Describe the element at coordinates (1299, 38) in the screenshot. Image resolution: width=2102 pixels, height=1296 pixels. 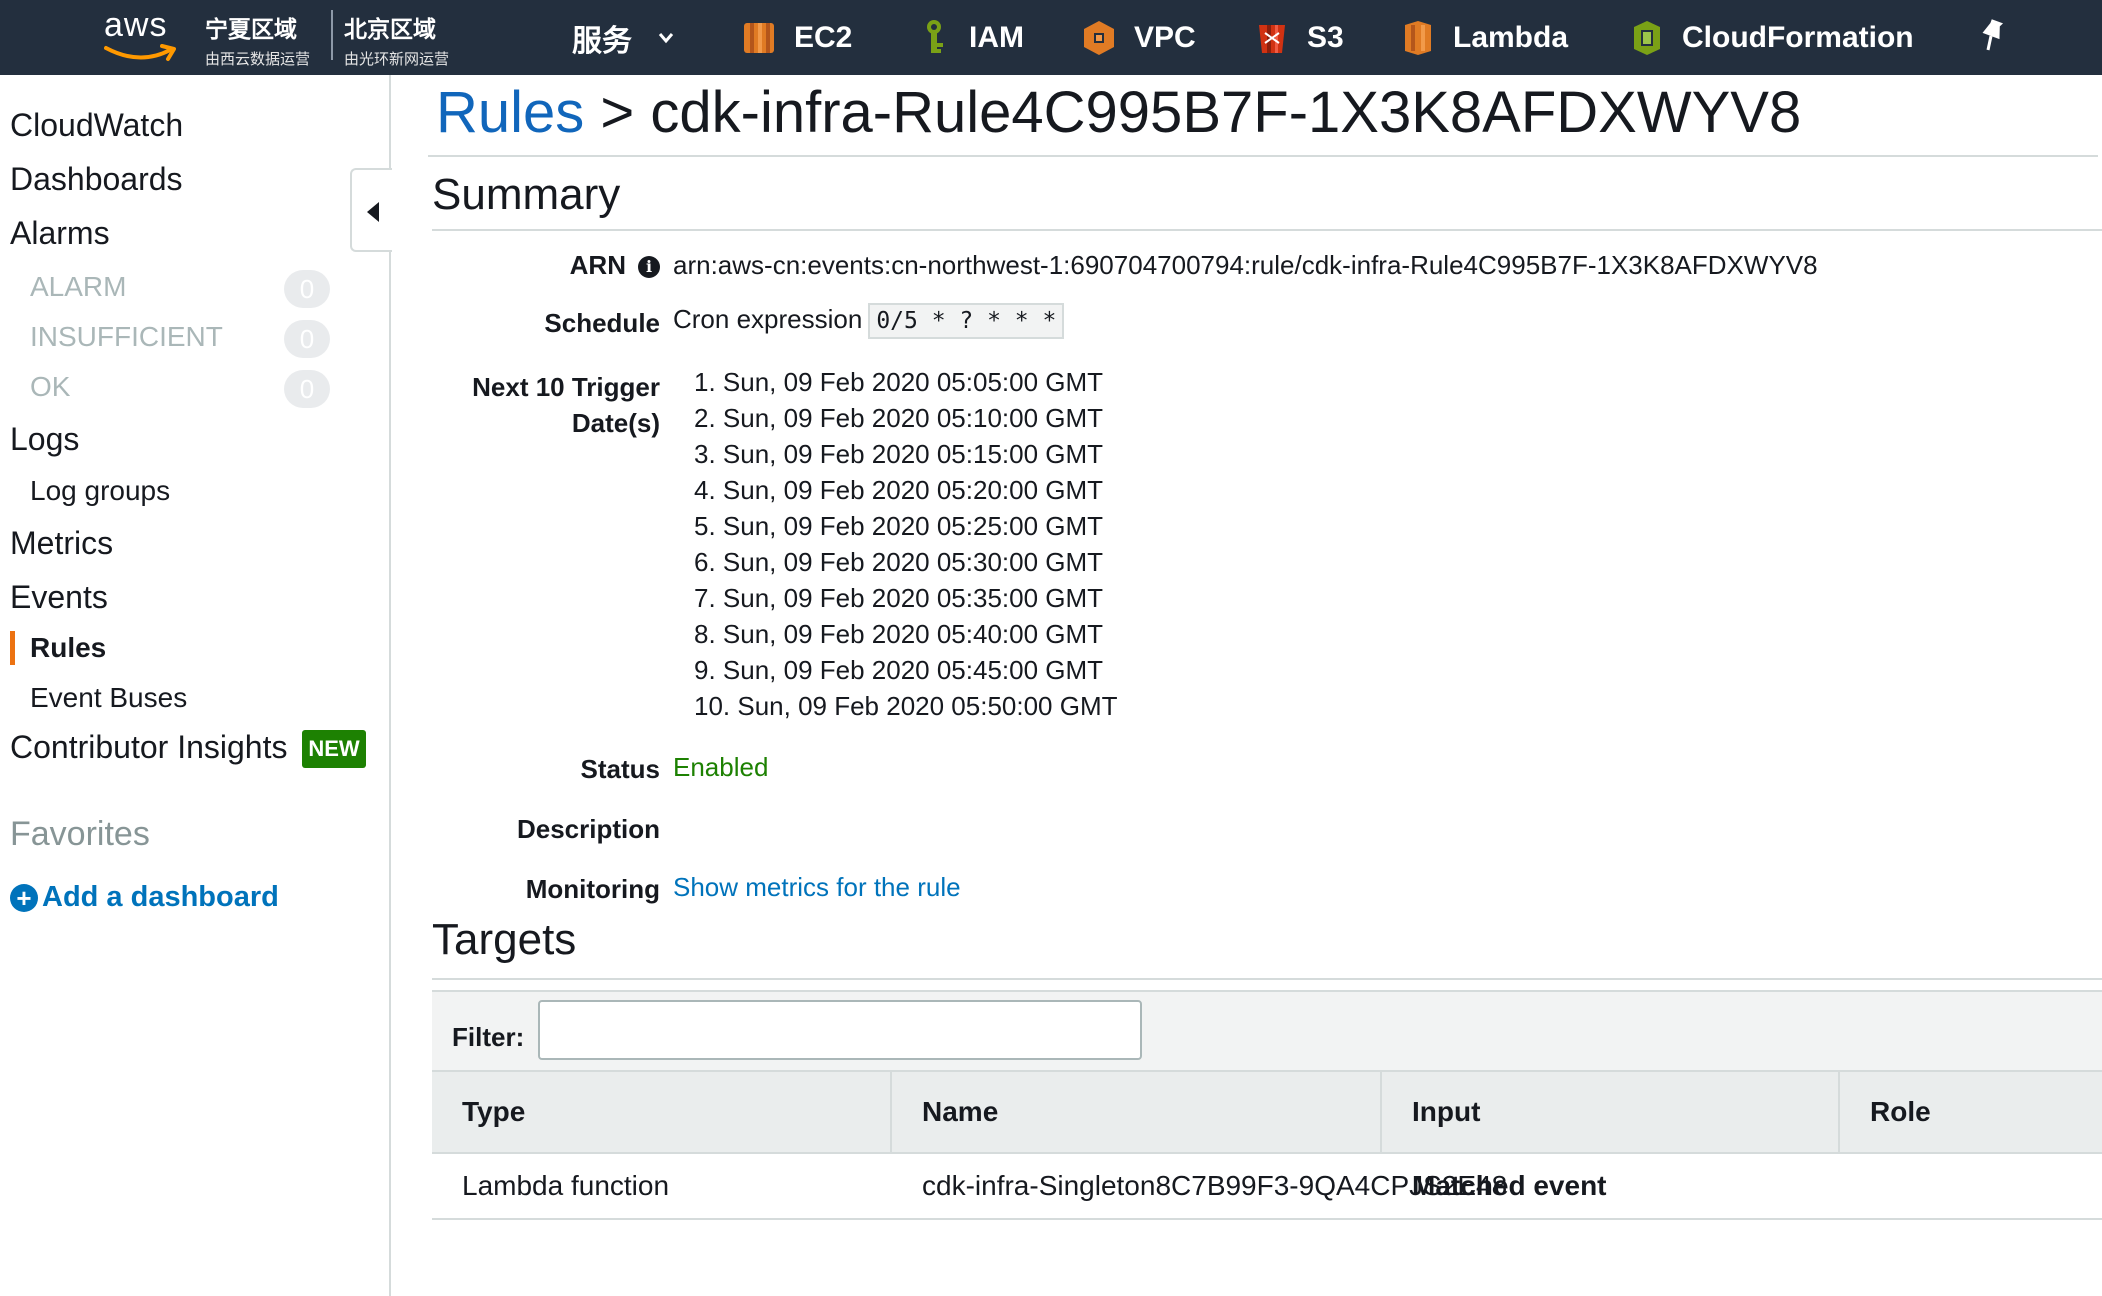
I see `nav-s3: S3` at that location.